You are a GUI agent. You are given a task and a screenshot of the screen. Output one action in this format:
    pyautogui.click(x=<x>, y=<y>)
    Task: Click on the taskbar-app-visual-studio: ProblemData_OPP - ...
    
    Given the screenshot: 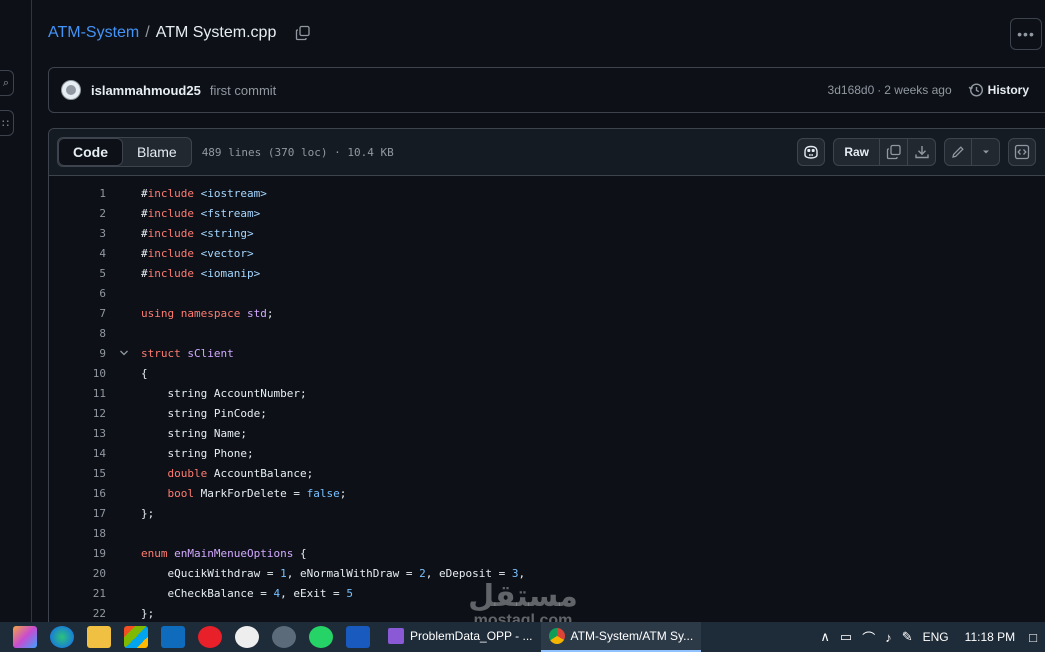 What is the action you would take?
    pyautogui.click(x=460, y=637)
    